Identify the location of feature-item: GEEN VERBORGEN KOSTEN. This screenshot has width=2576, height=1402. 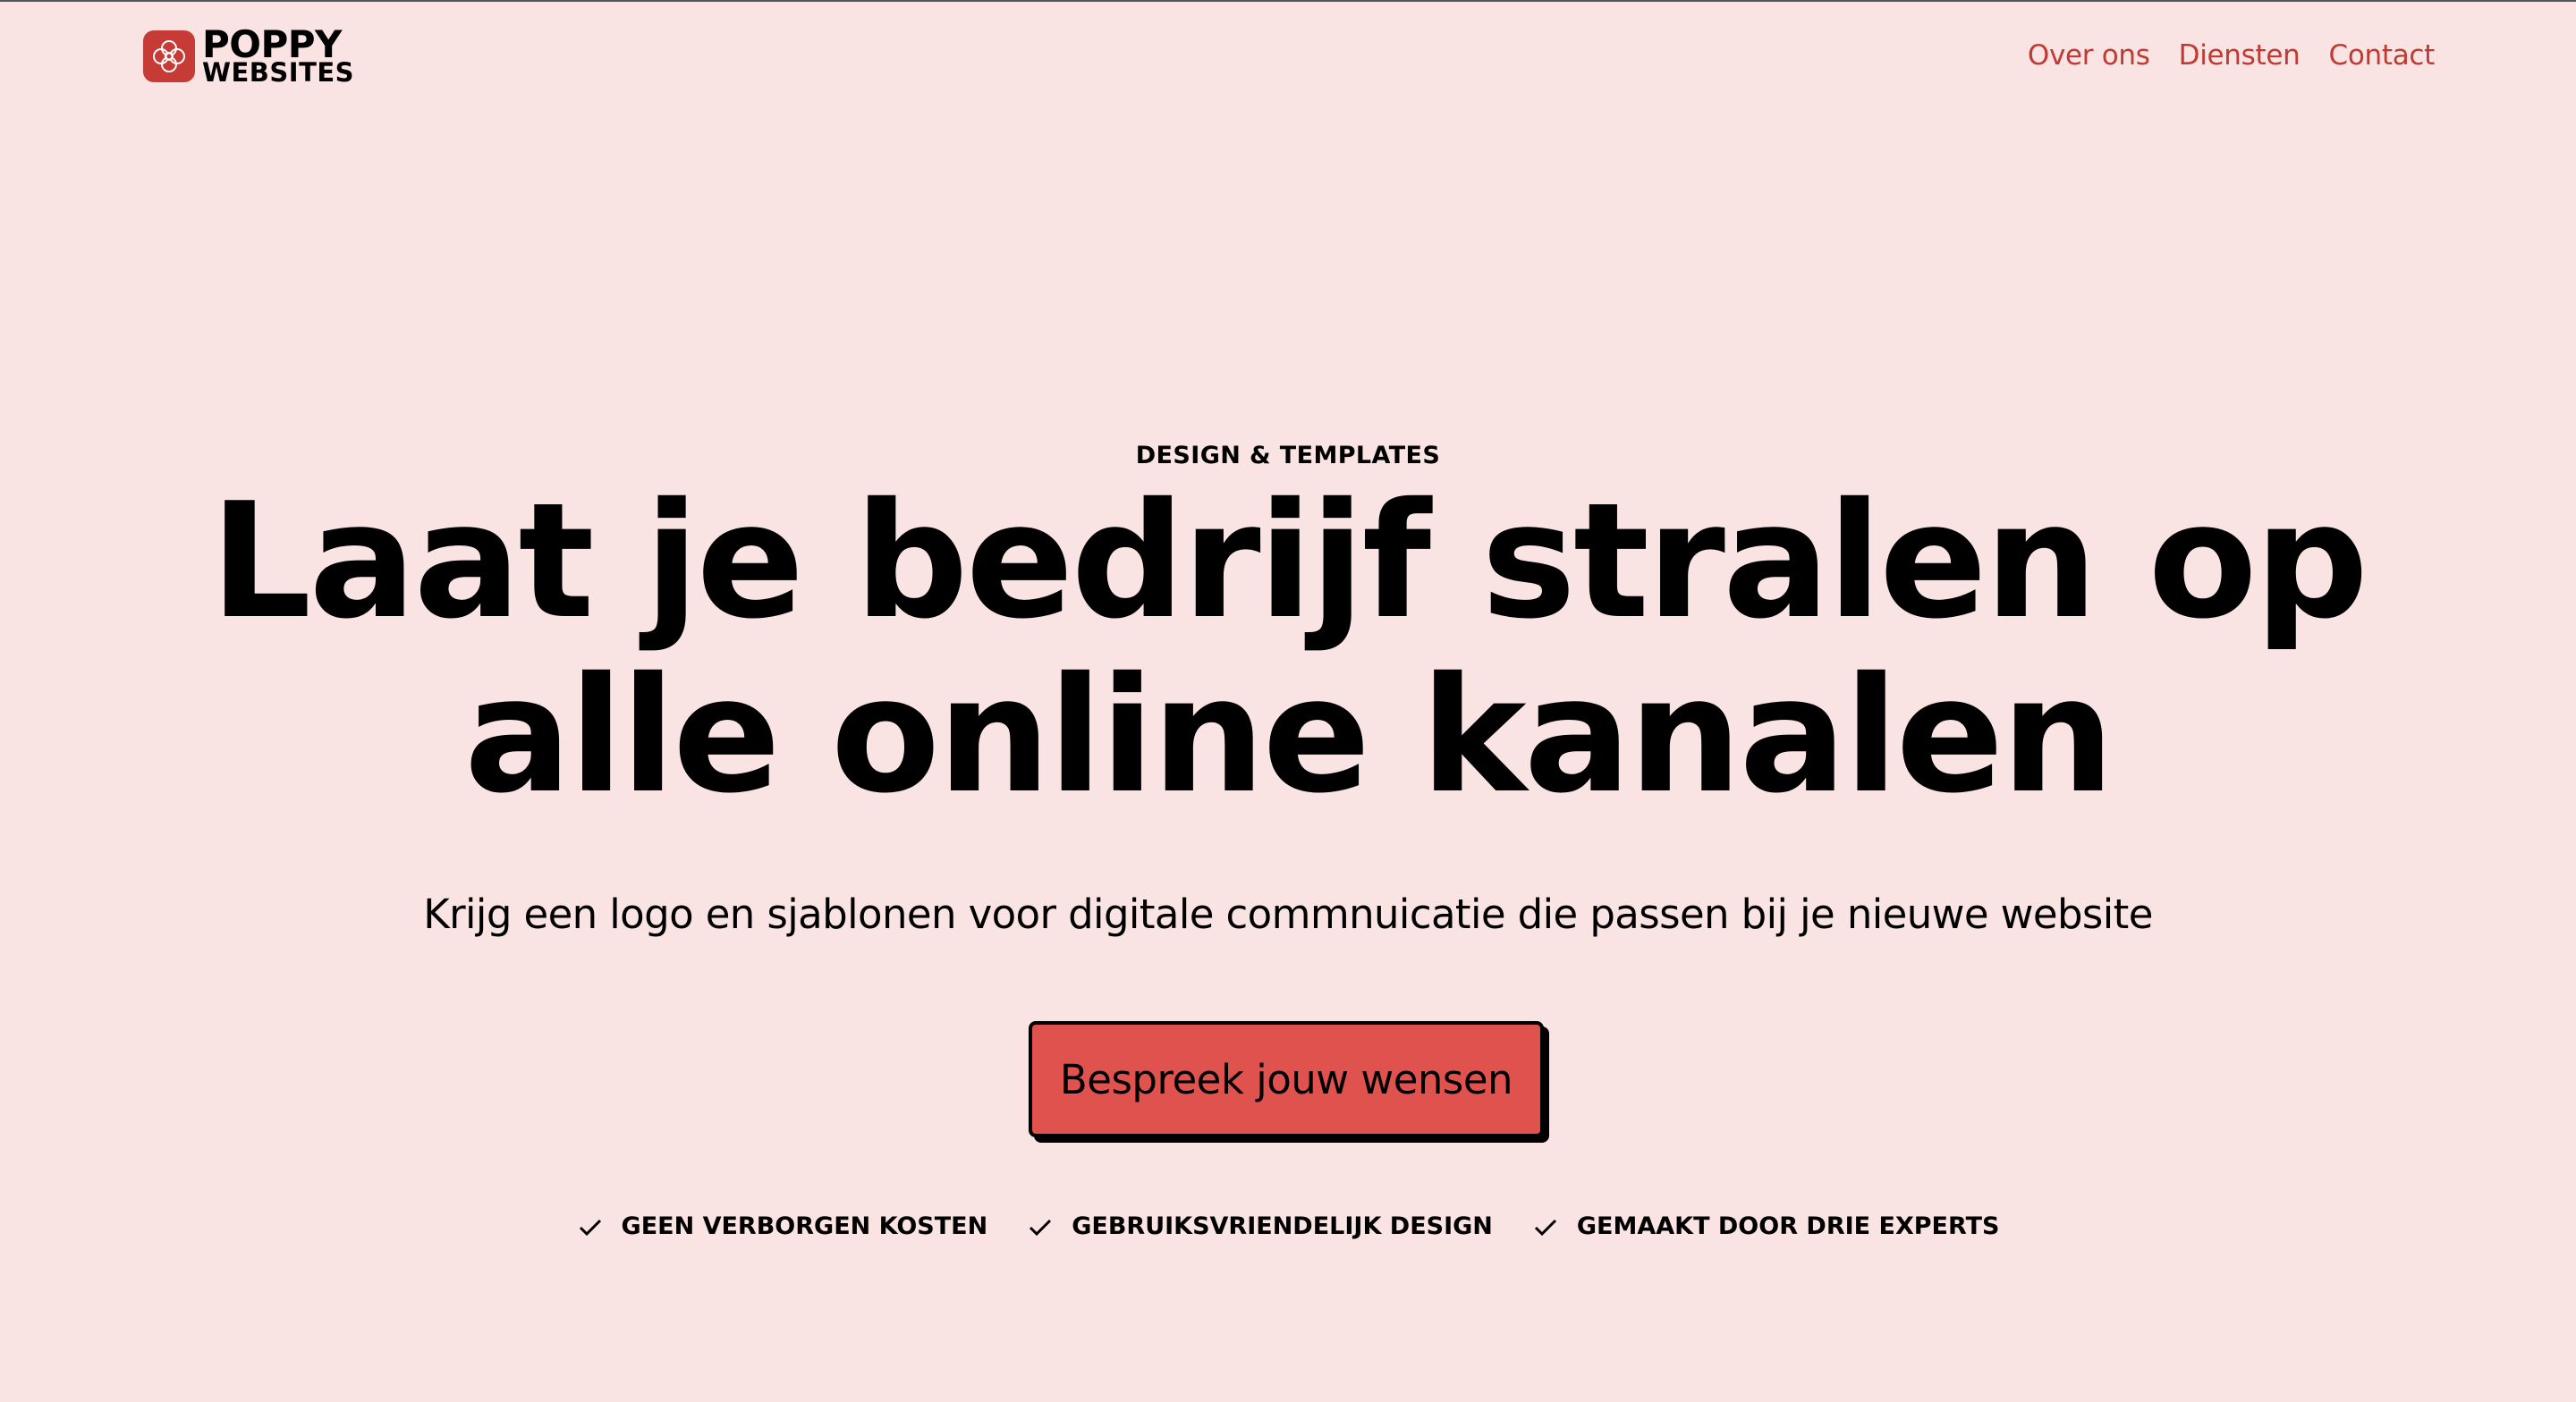
(782, 1226).